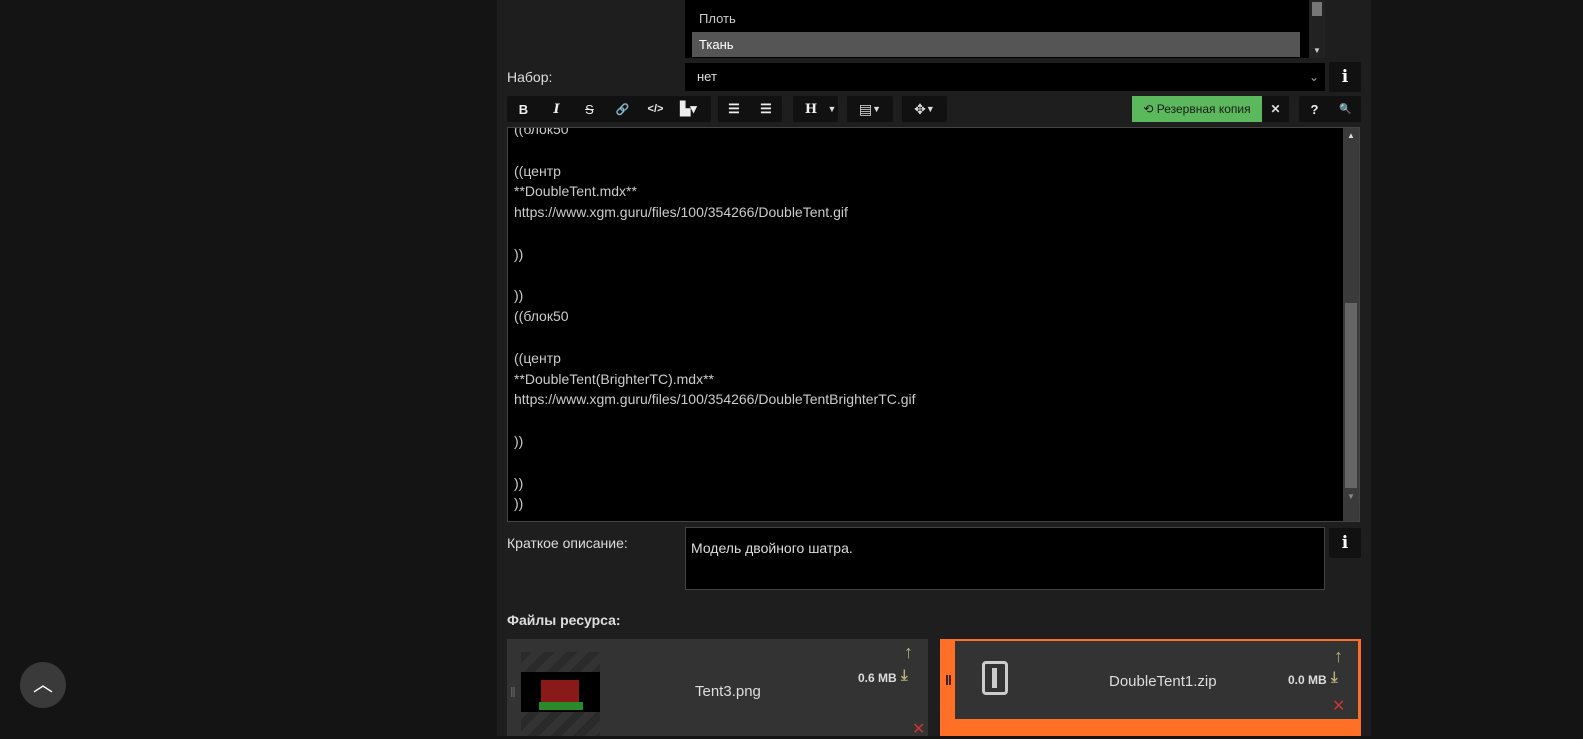 This screenshot has width=1583, height=739. I want to click on zip-file-icon, so click(995, 678).